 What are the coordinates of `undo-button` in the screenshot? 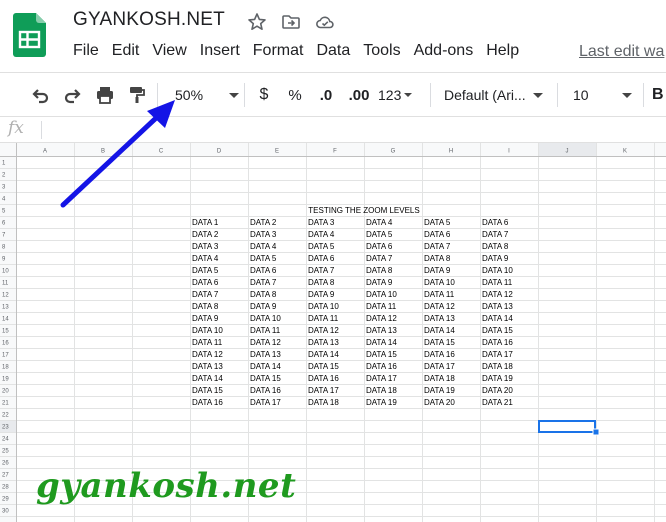 It's located at (40, 95).